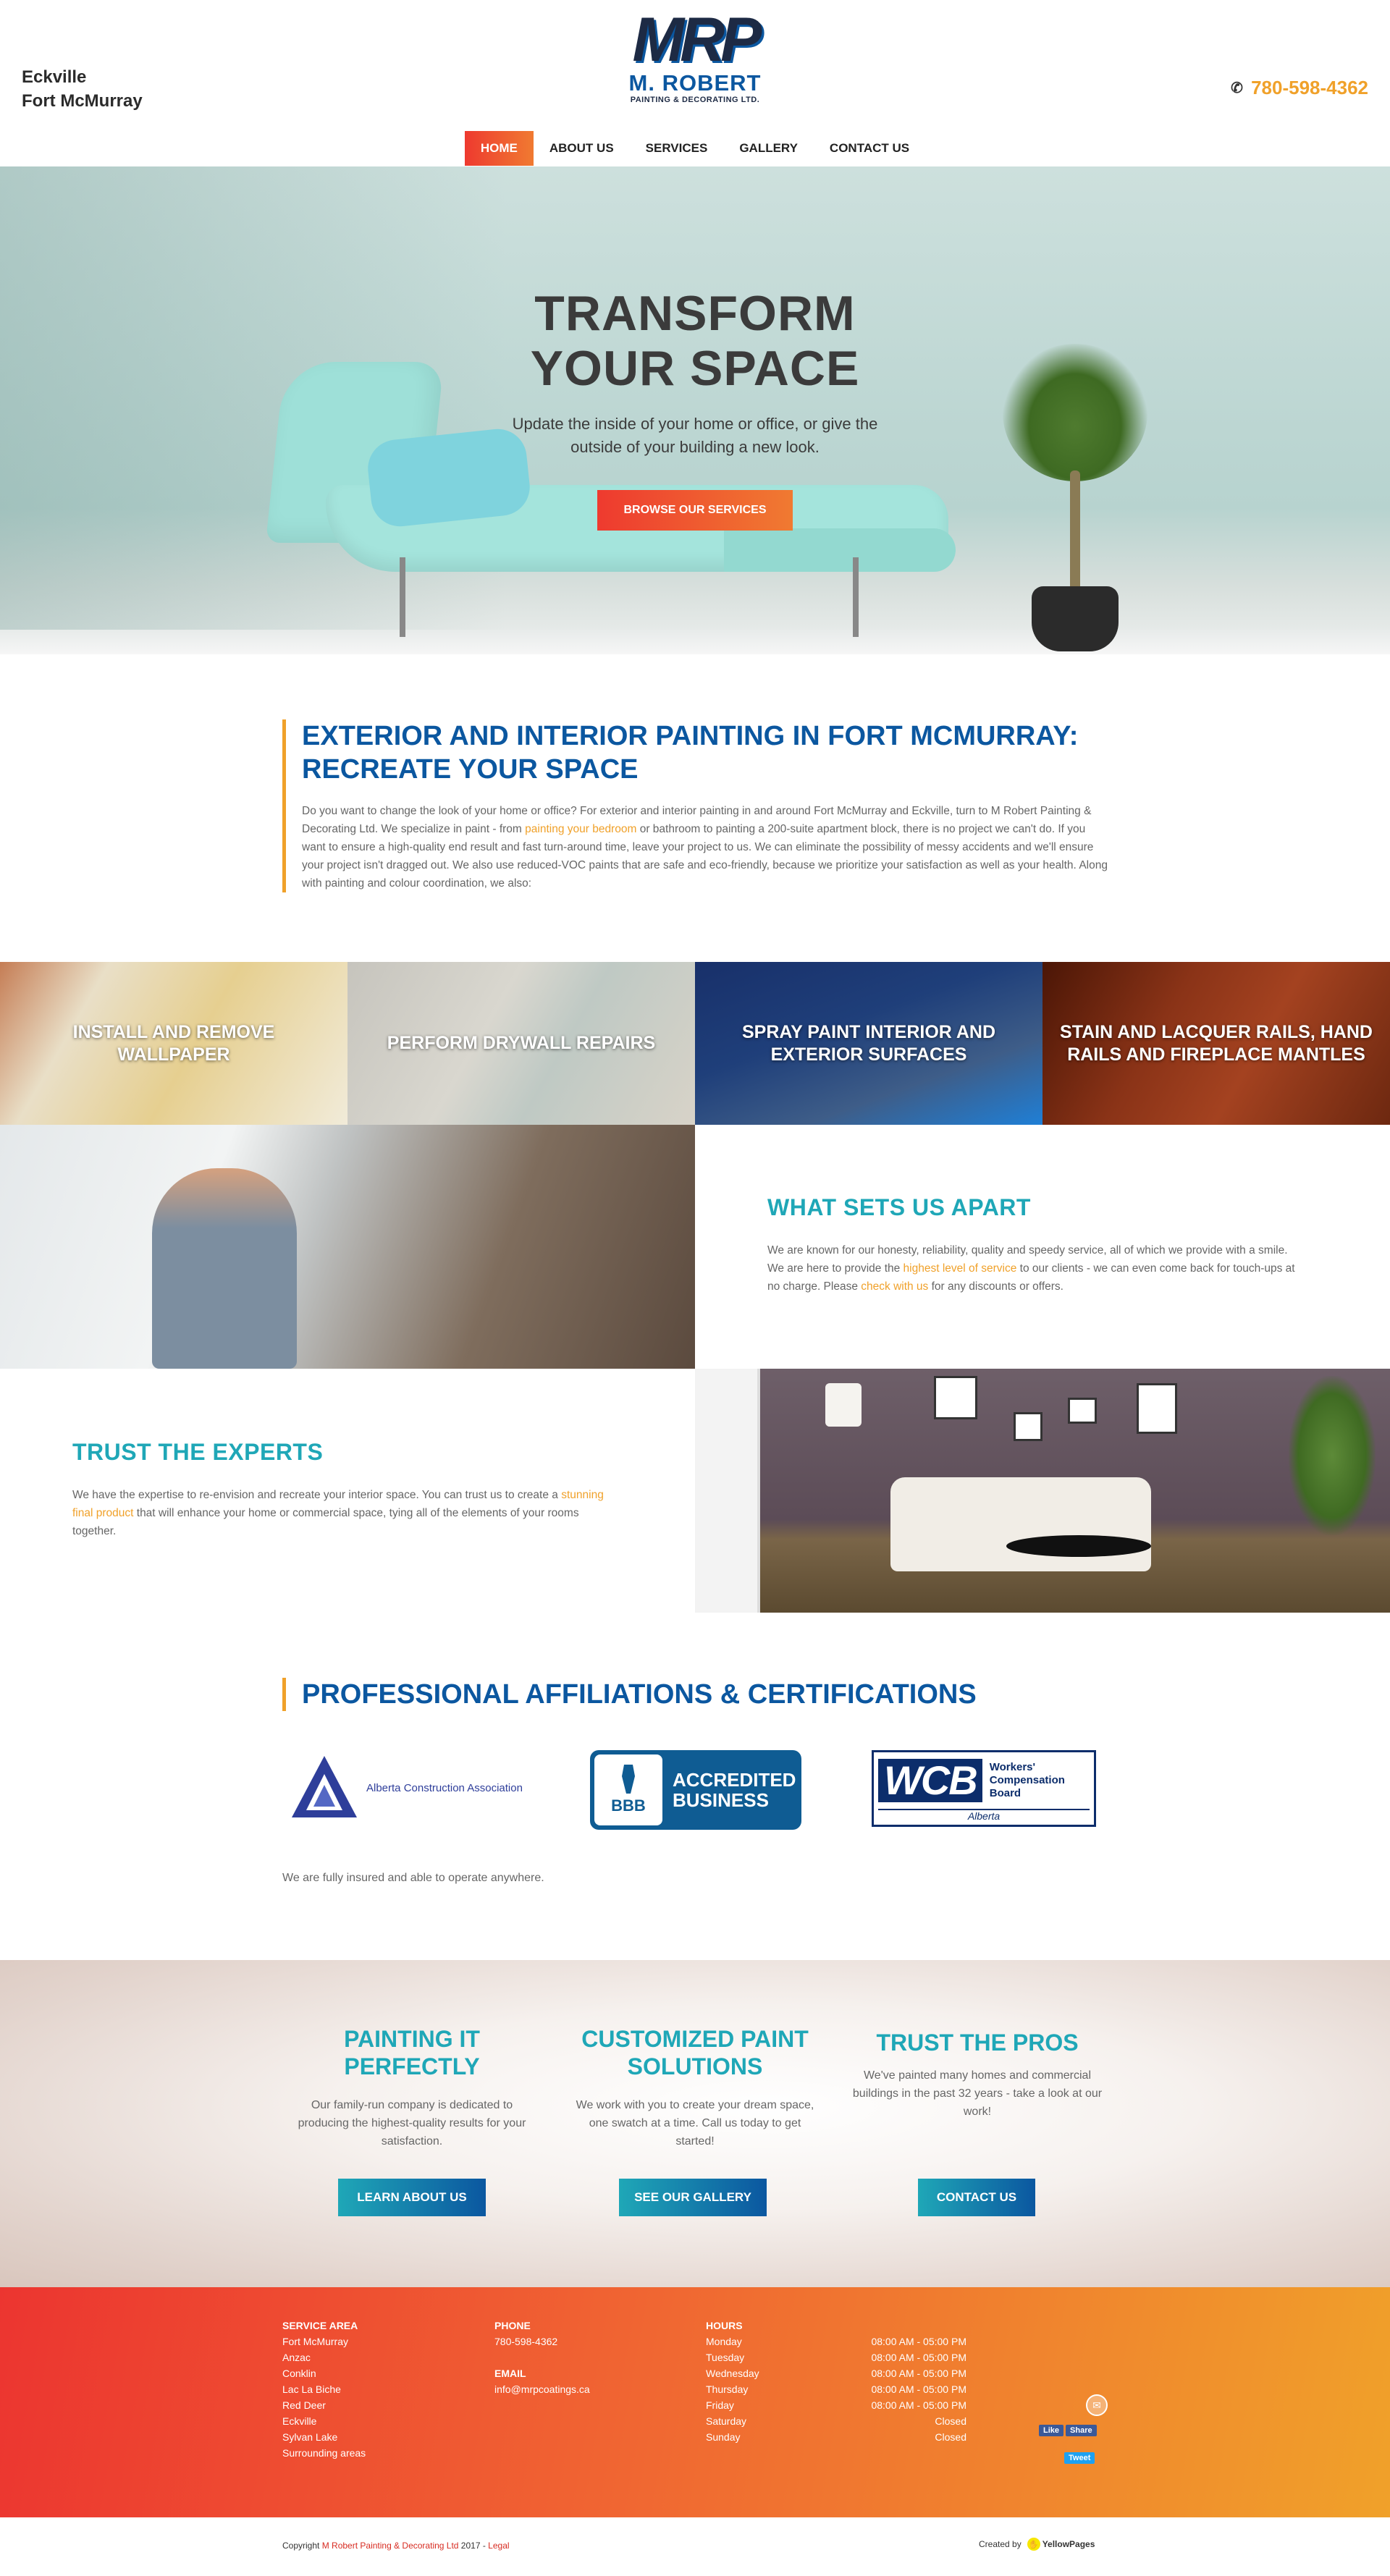 The image size is (1390, 2576). Describe the element at coordinates (961, 1268) in the screenshot. I see `highest-level-link: highest level of service` at that location.